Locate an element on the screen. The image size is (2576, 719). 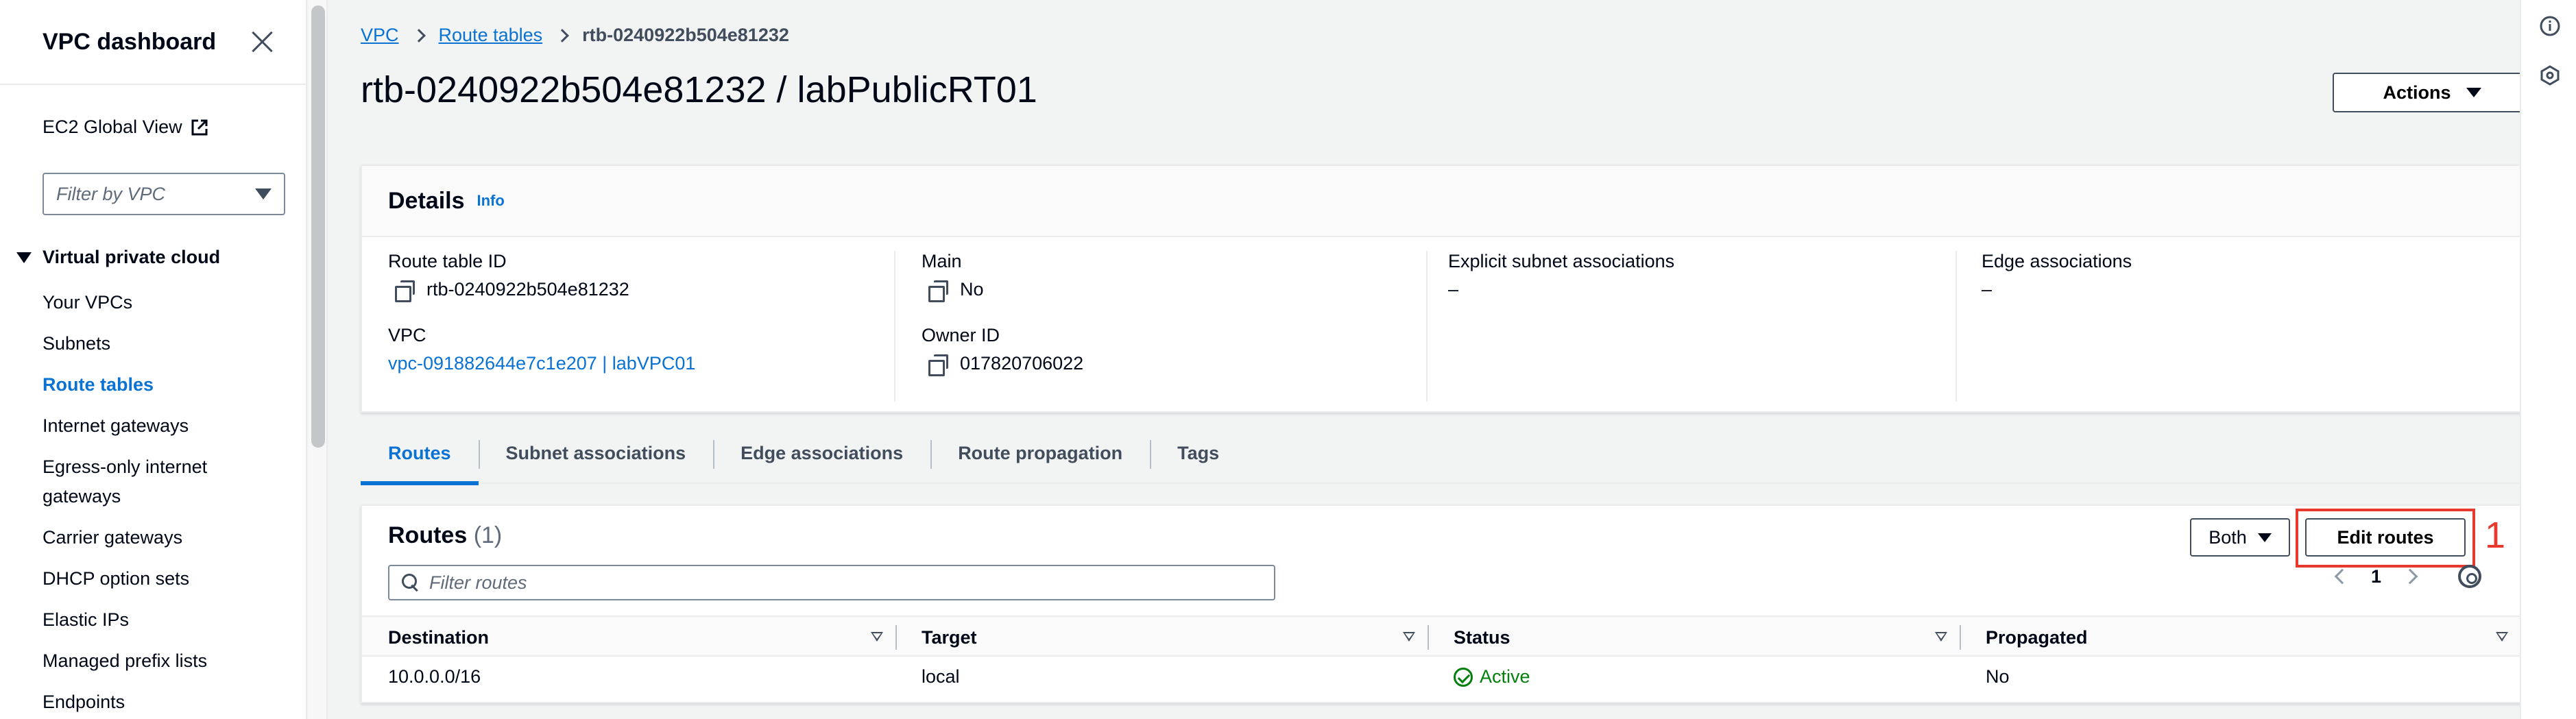
explicit-subnet-label: Explicit subnet associations is located at coordinates (1562, 261).